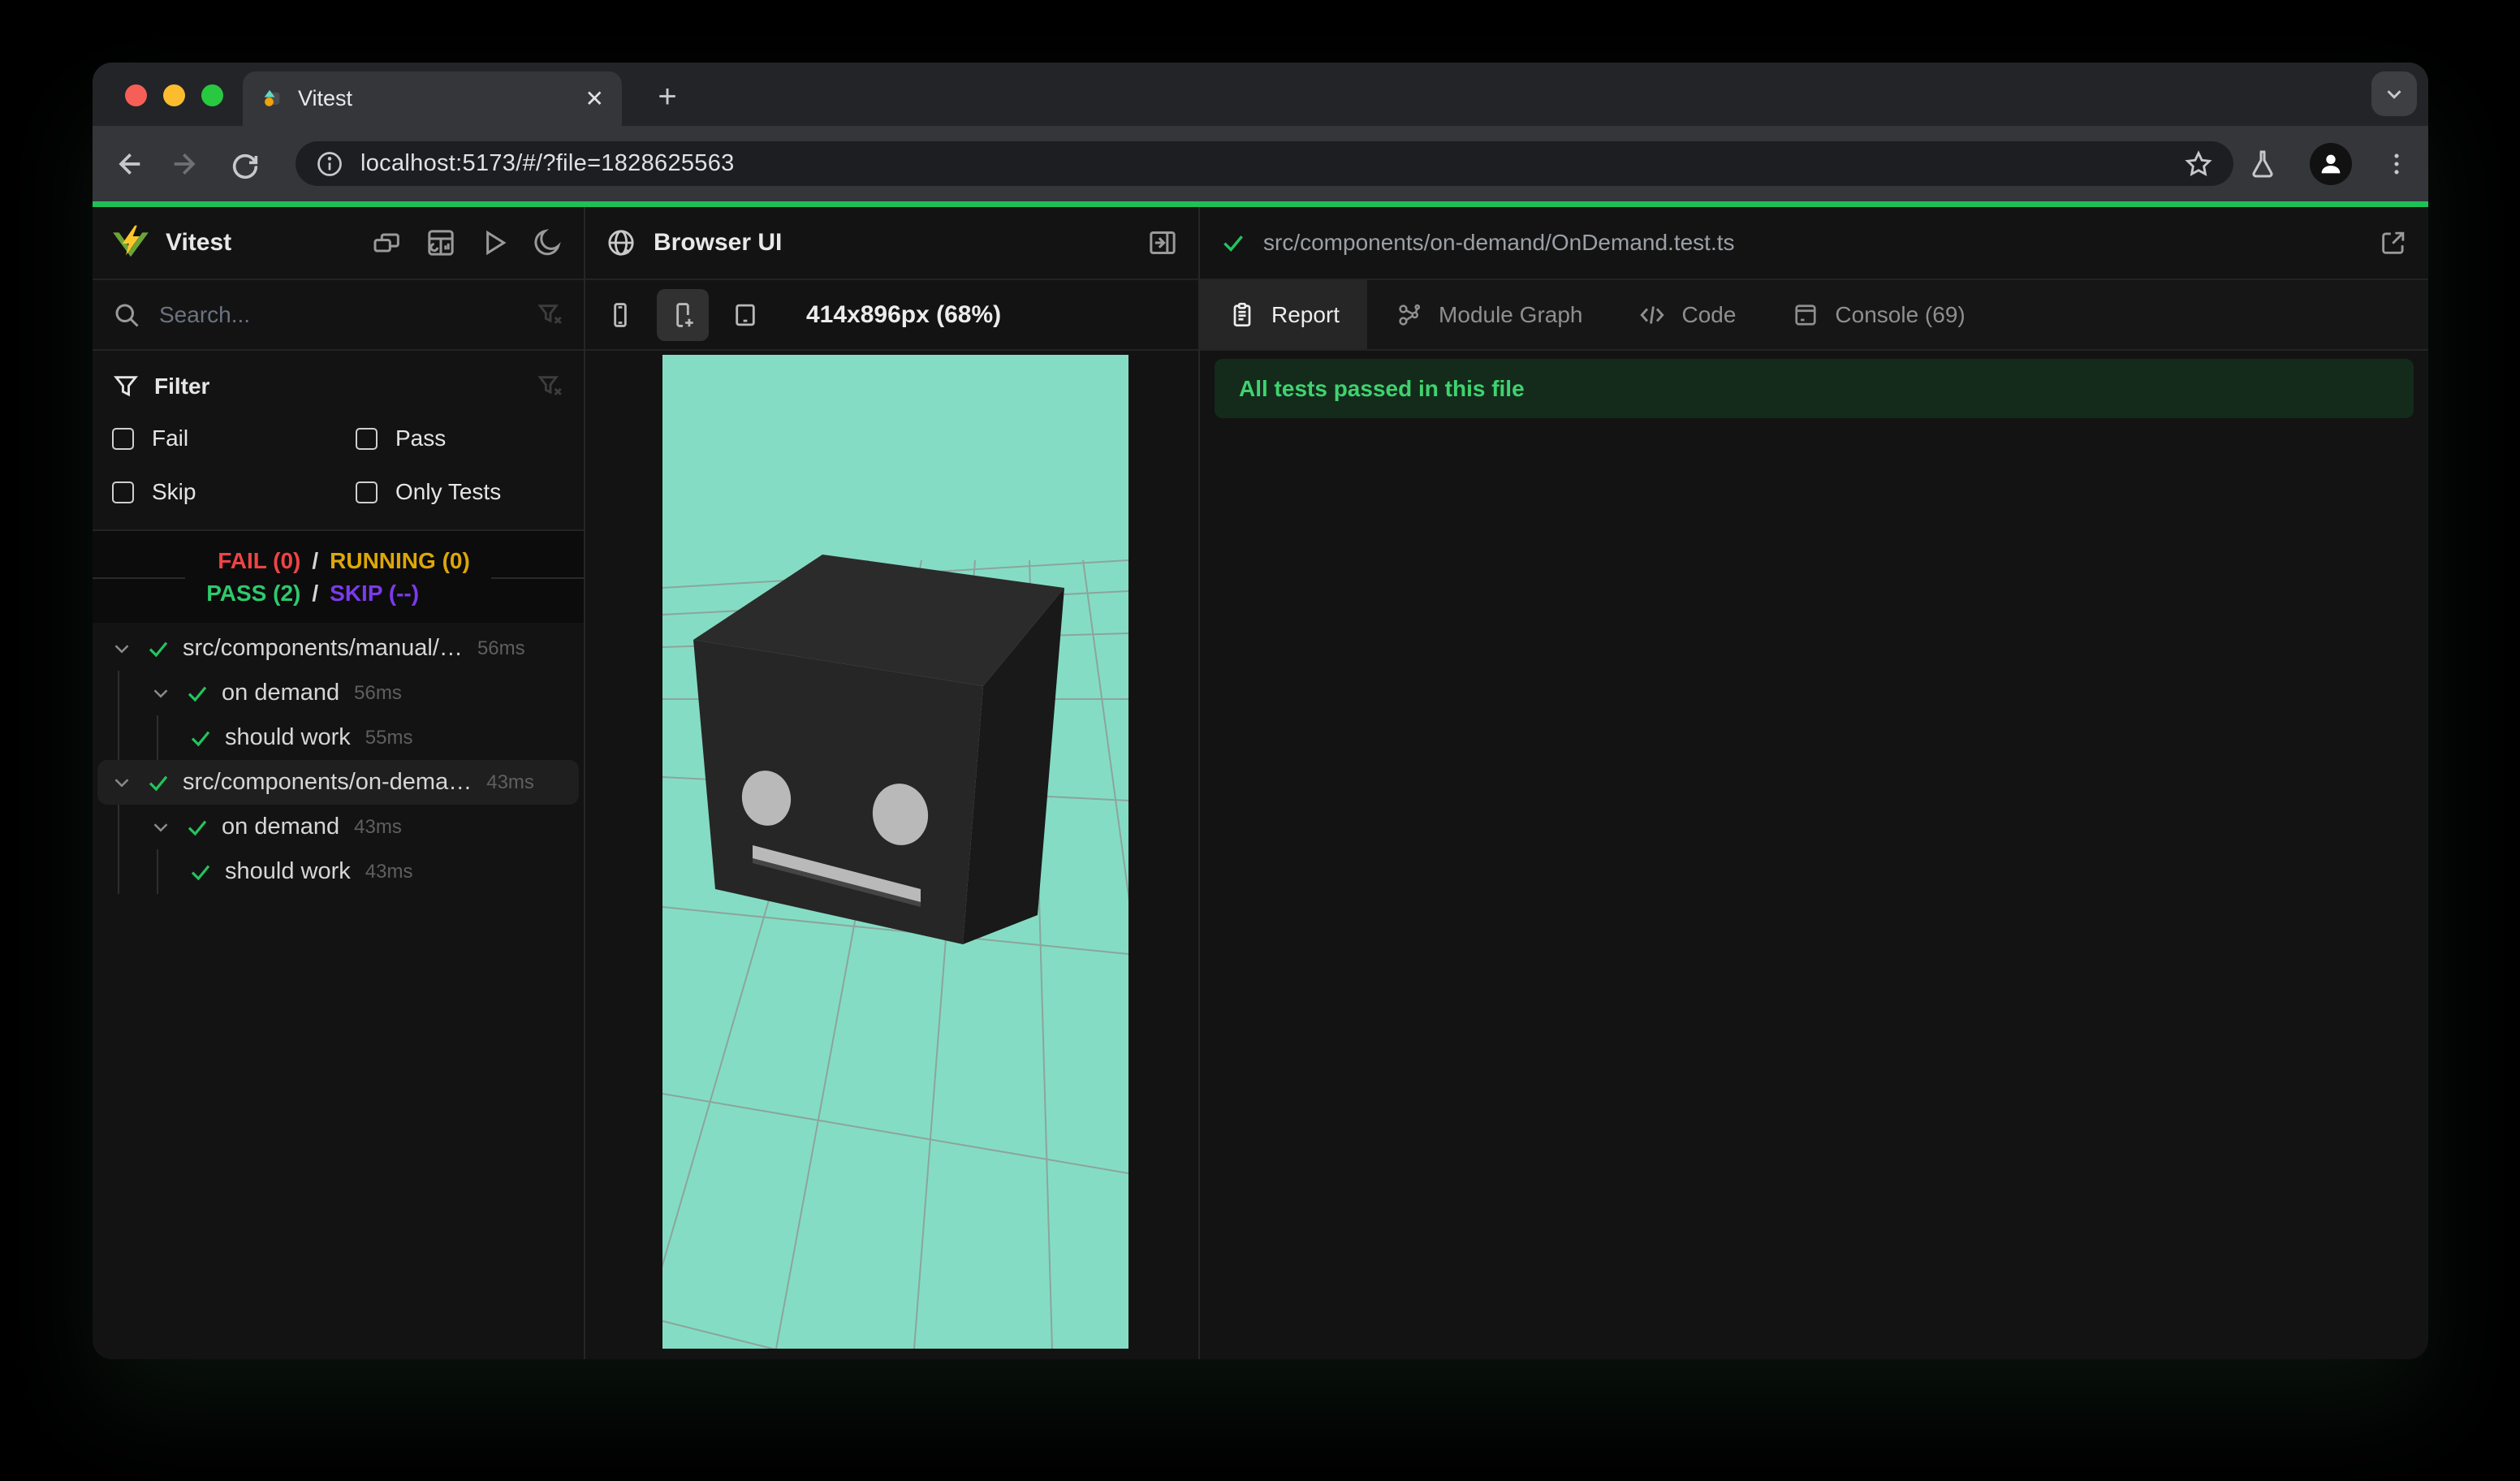  What do you see at coordinates (1162, 243) in the screenshot?
I see `open-side-panel-icon` at bounding box center [1162, 243].